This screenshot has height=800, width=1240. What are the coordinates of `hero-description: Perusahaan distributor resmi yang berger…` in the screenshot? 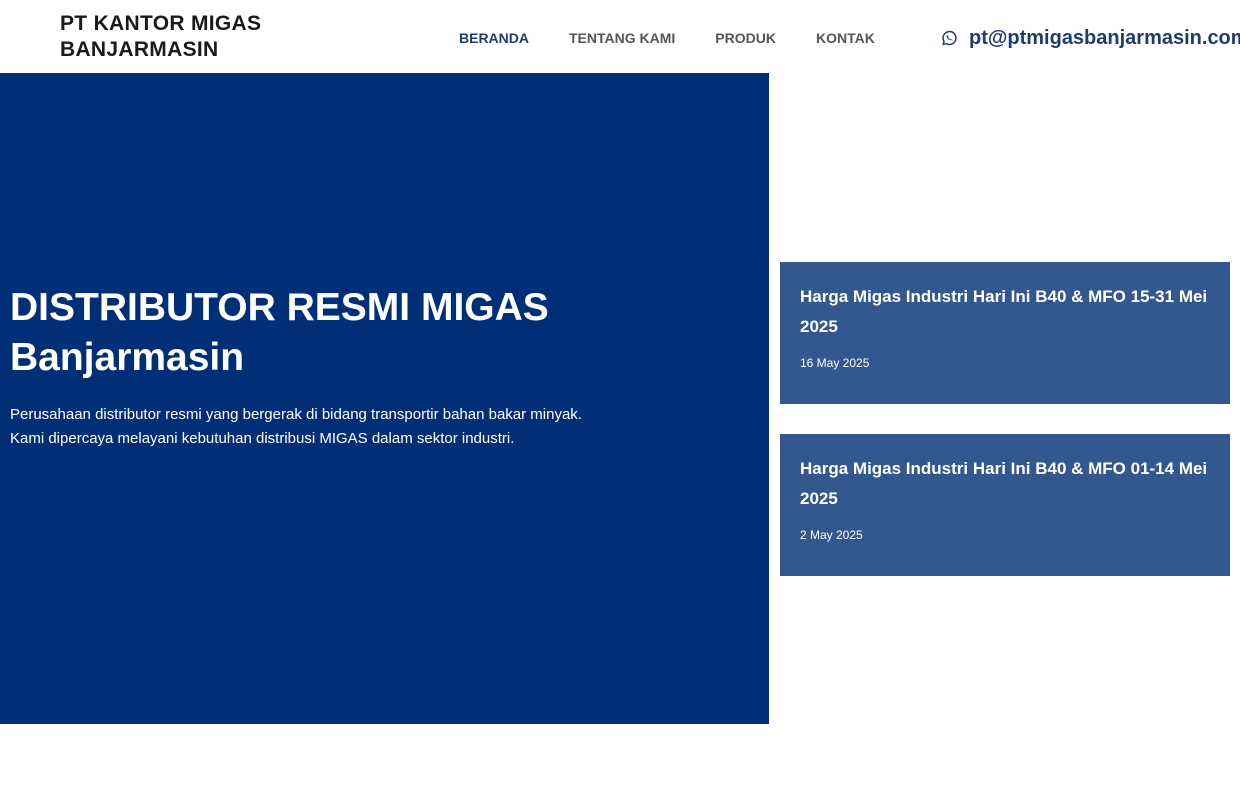 It's located at (320, 427).